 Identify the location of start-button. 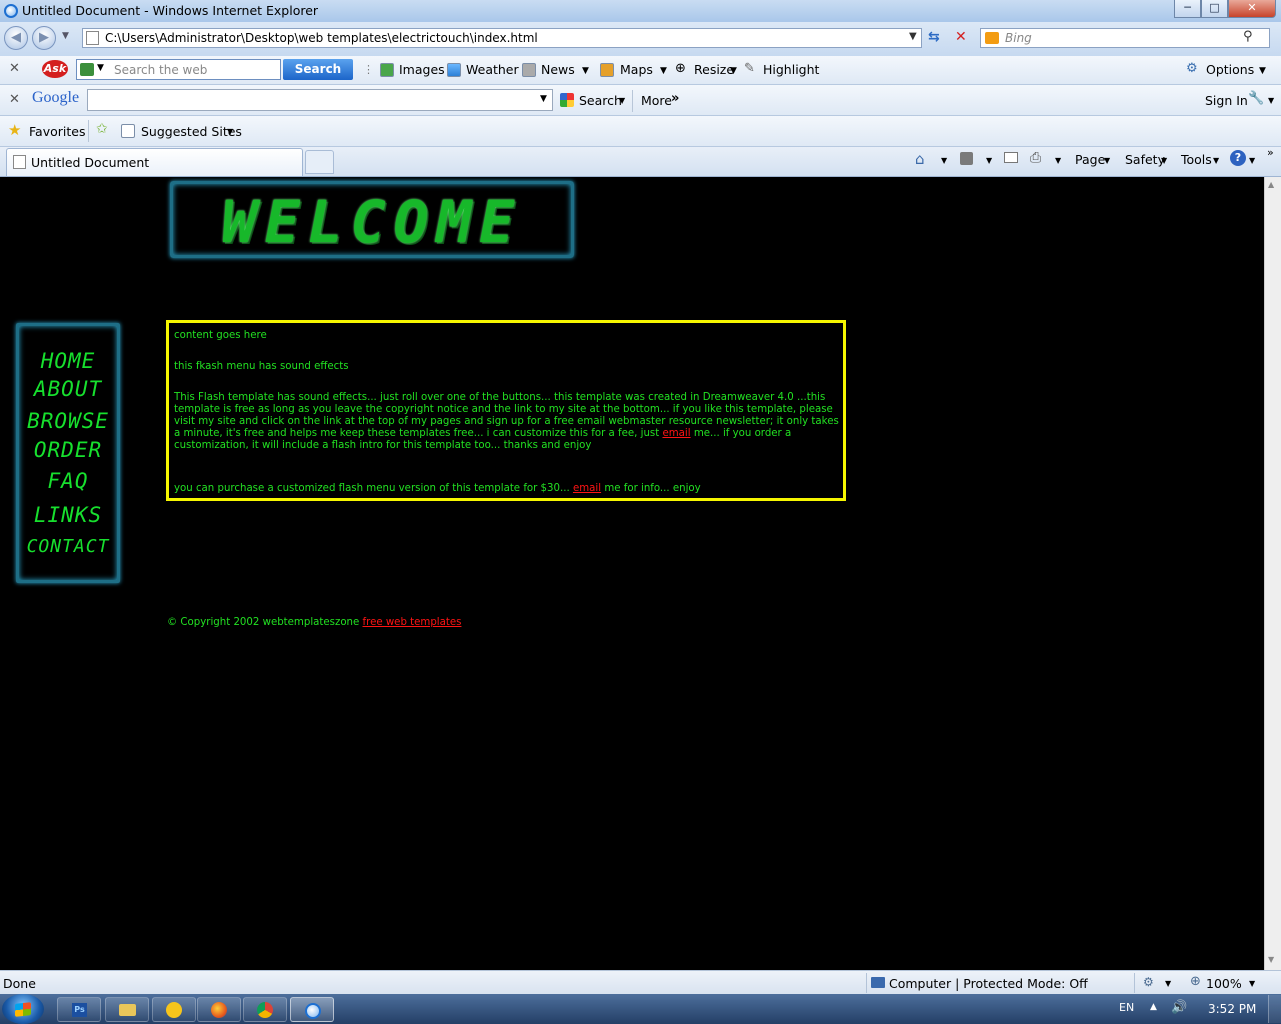
(23, 1009).